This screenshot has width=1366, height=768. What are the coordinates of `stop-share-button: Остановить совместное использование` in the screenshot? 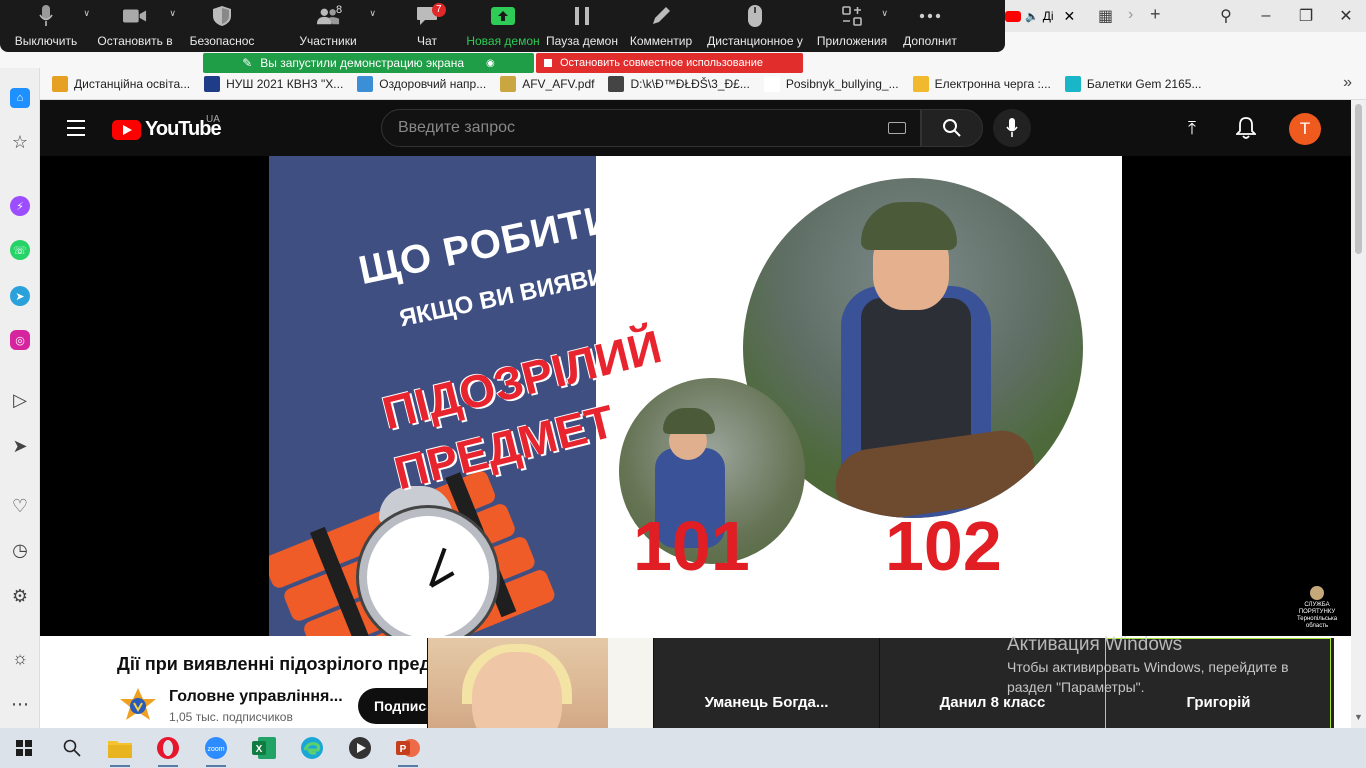 It's located at (669, 63).